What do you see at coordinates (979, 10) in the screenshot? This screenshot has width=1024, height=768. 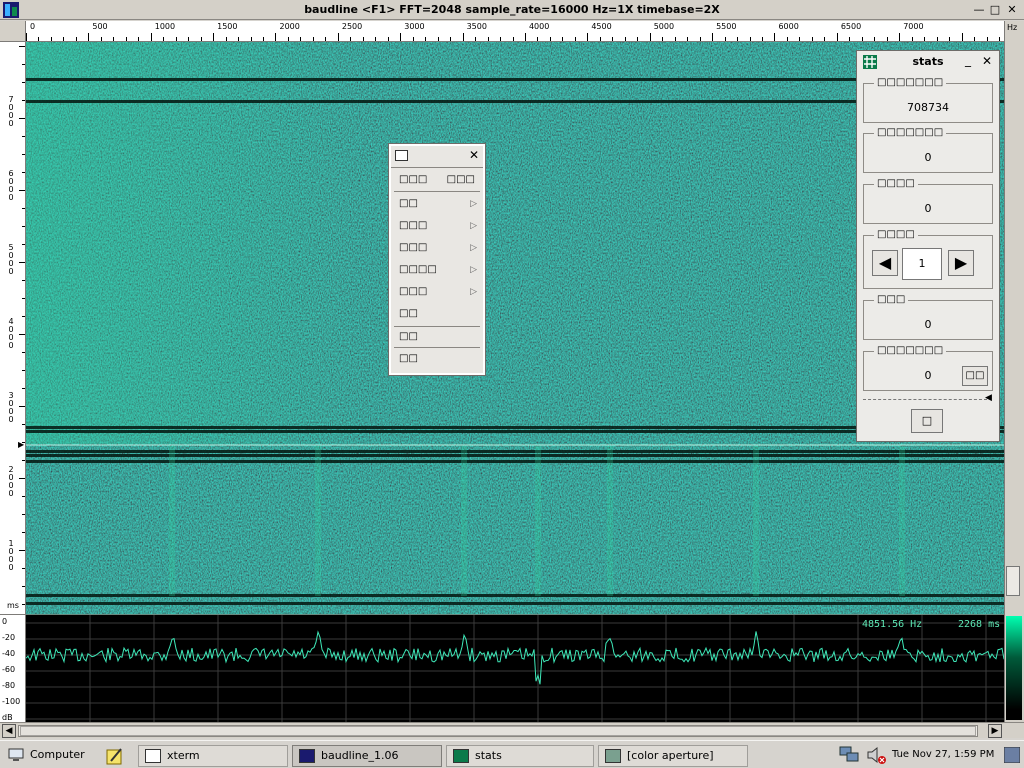 I see `minimize-button: —` at bounding box center [979, 10].